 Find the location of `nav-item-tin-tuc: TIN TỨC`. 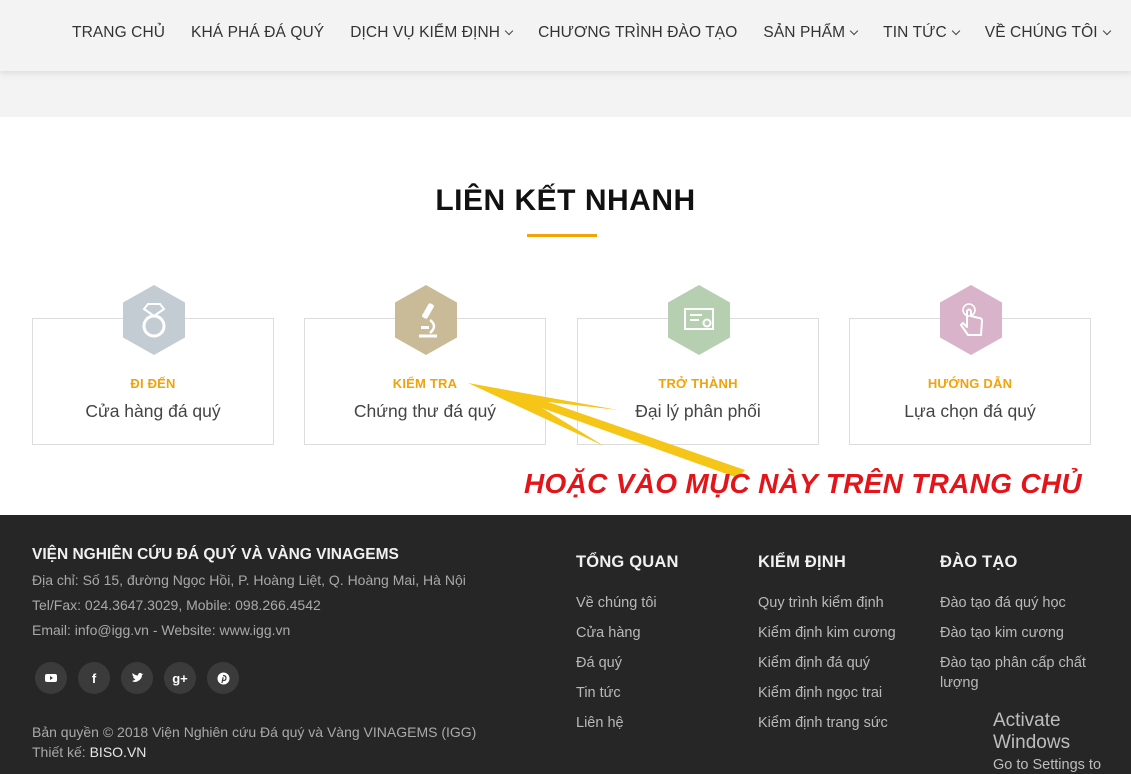

nav-item-tin-tuc: TIN TỨC is located at coordinates (922, 33).